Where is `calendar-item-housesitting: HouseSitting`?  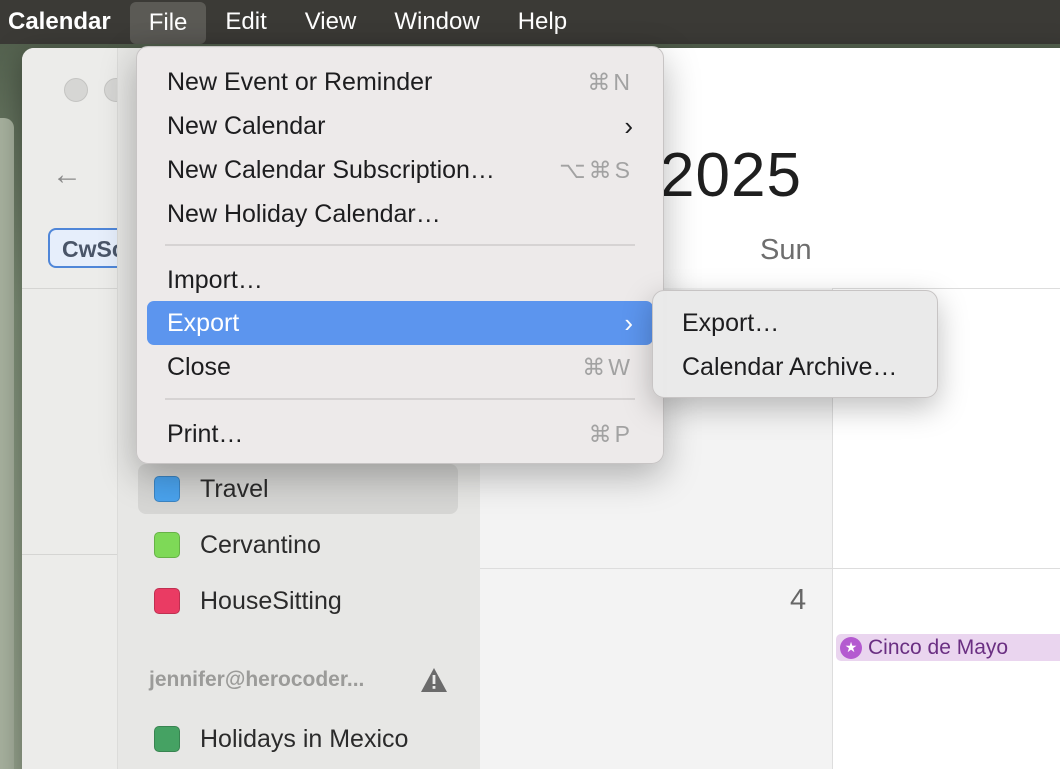
calendar-item-housesitting: HouseSitting is located at coordinates (298, 601).